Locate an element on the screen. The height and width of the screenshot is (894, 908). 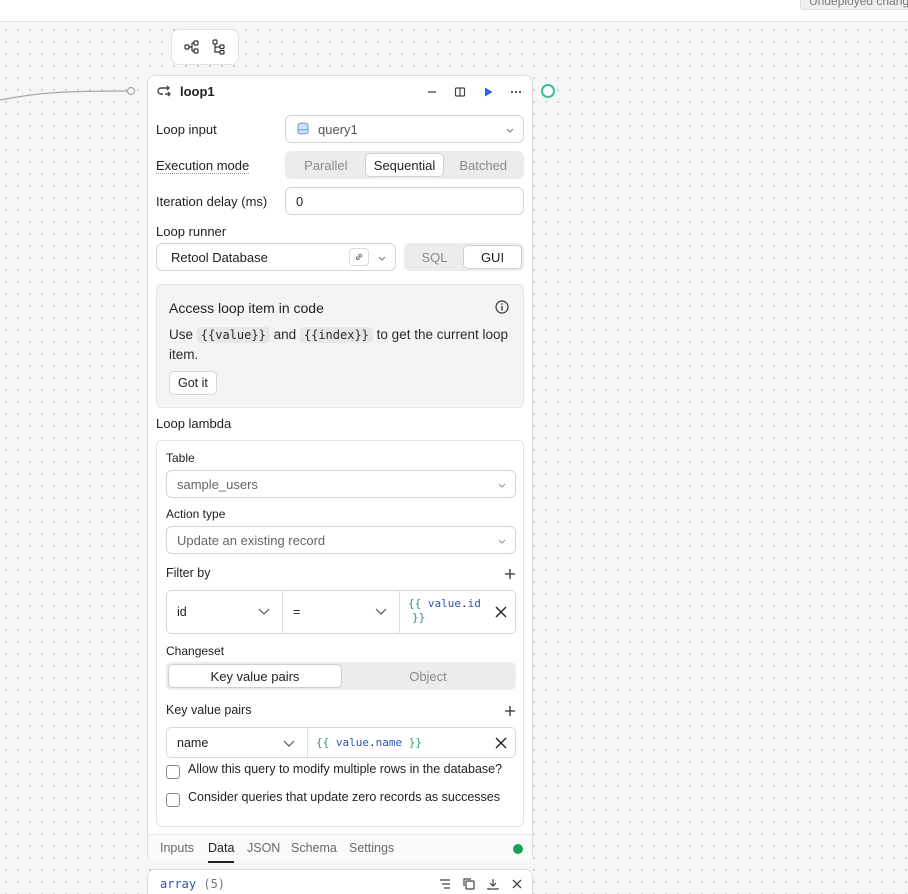
kv-value-editor: {{ value.name }} is located at coordinates (412, 742).